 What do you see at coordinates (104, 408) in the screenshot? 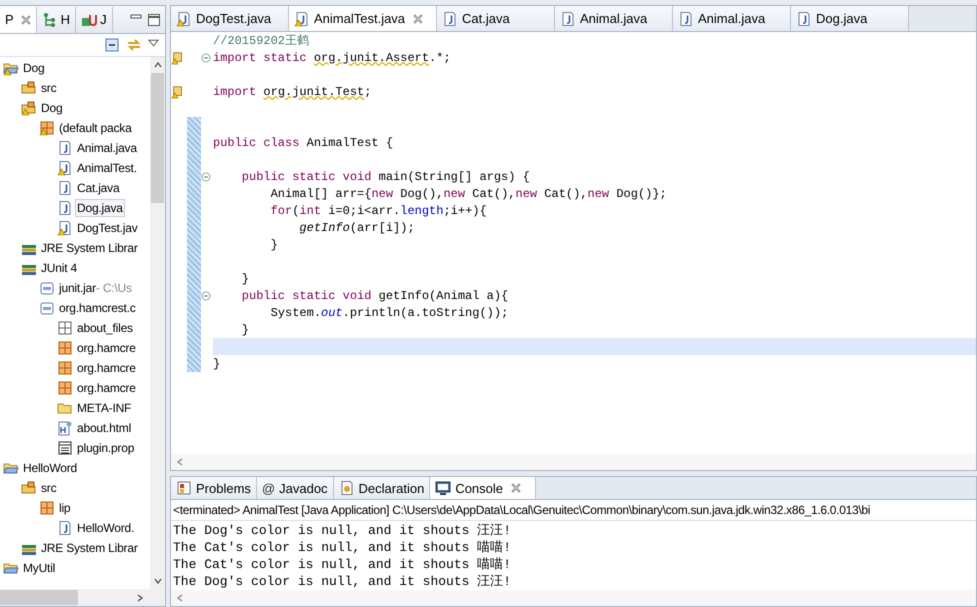
I see `tree-item: META-INF` at bounding box center [104, 408].